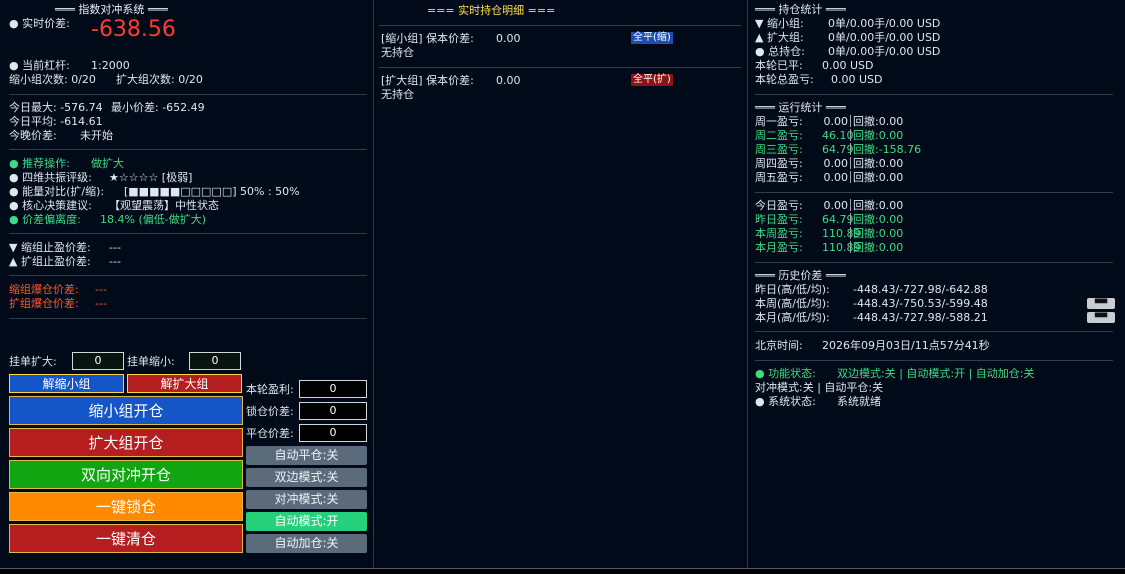 Image resolution: width=1125 pixels, height=574 pixels. What do you see at coordinates (39, 163) in the screenshot?
I see `recommend-label: ● 推荐操作:` at bounding box center [39, 163].